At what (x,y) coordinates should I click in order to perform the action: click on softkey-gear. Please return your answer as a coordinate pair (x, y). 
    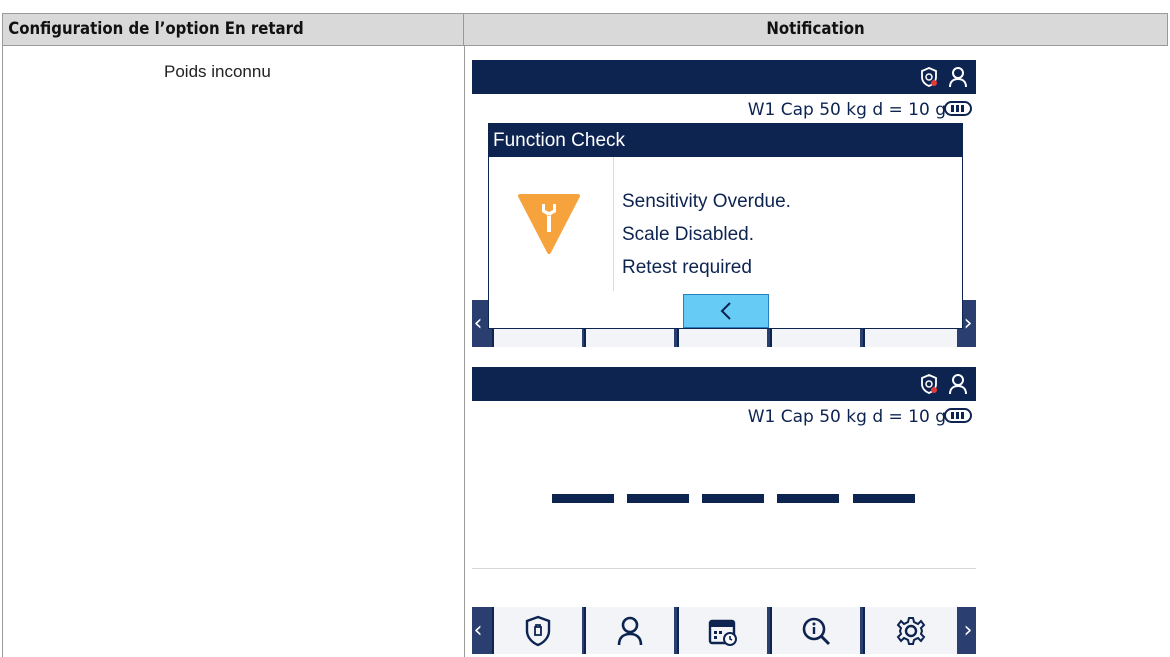
    Looking at the image, I should click on (910, 630).